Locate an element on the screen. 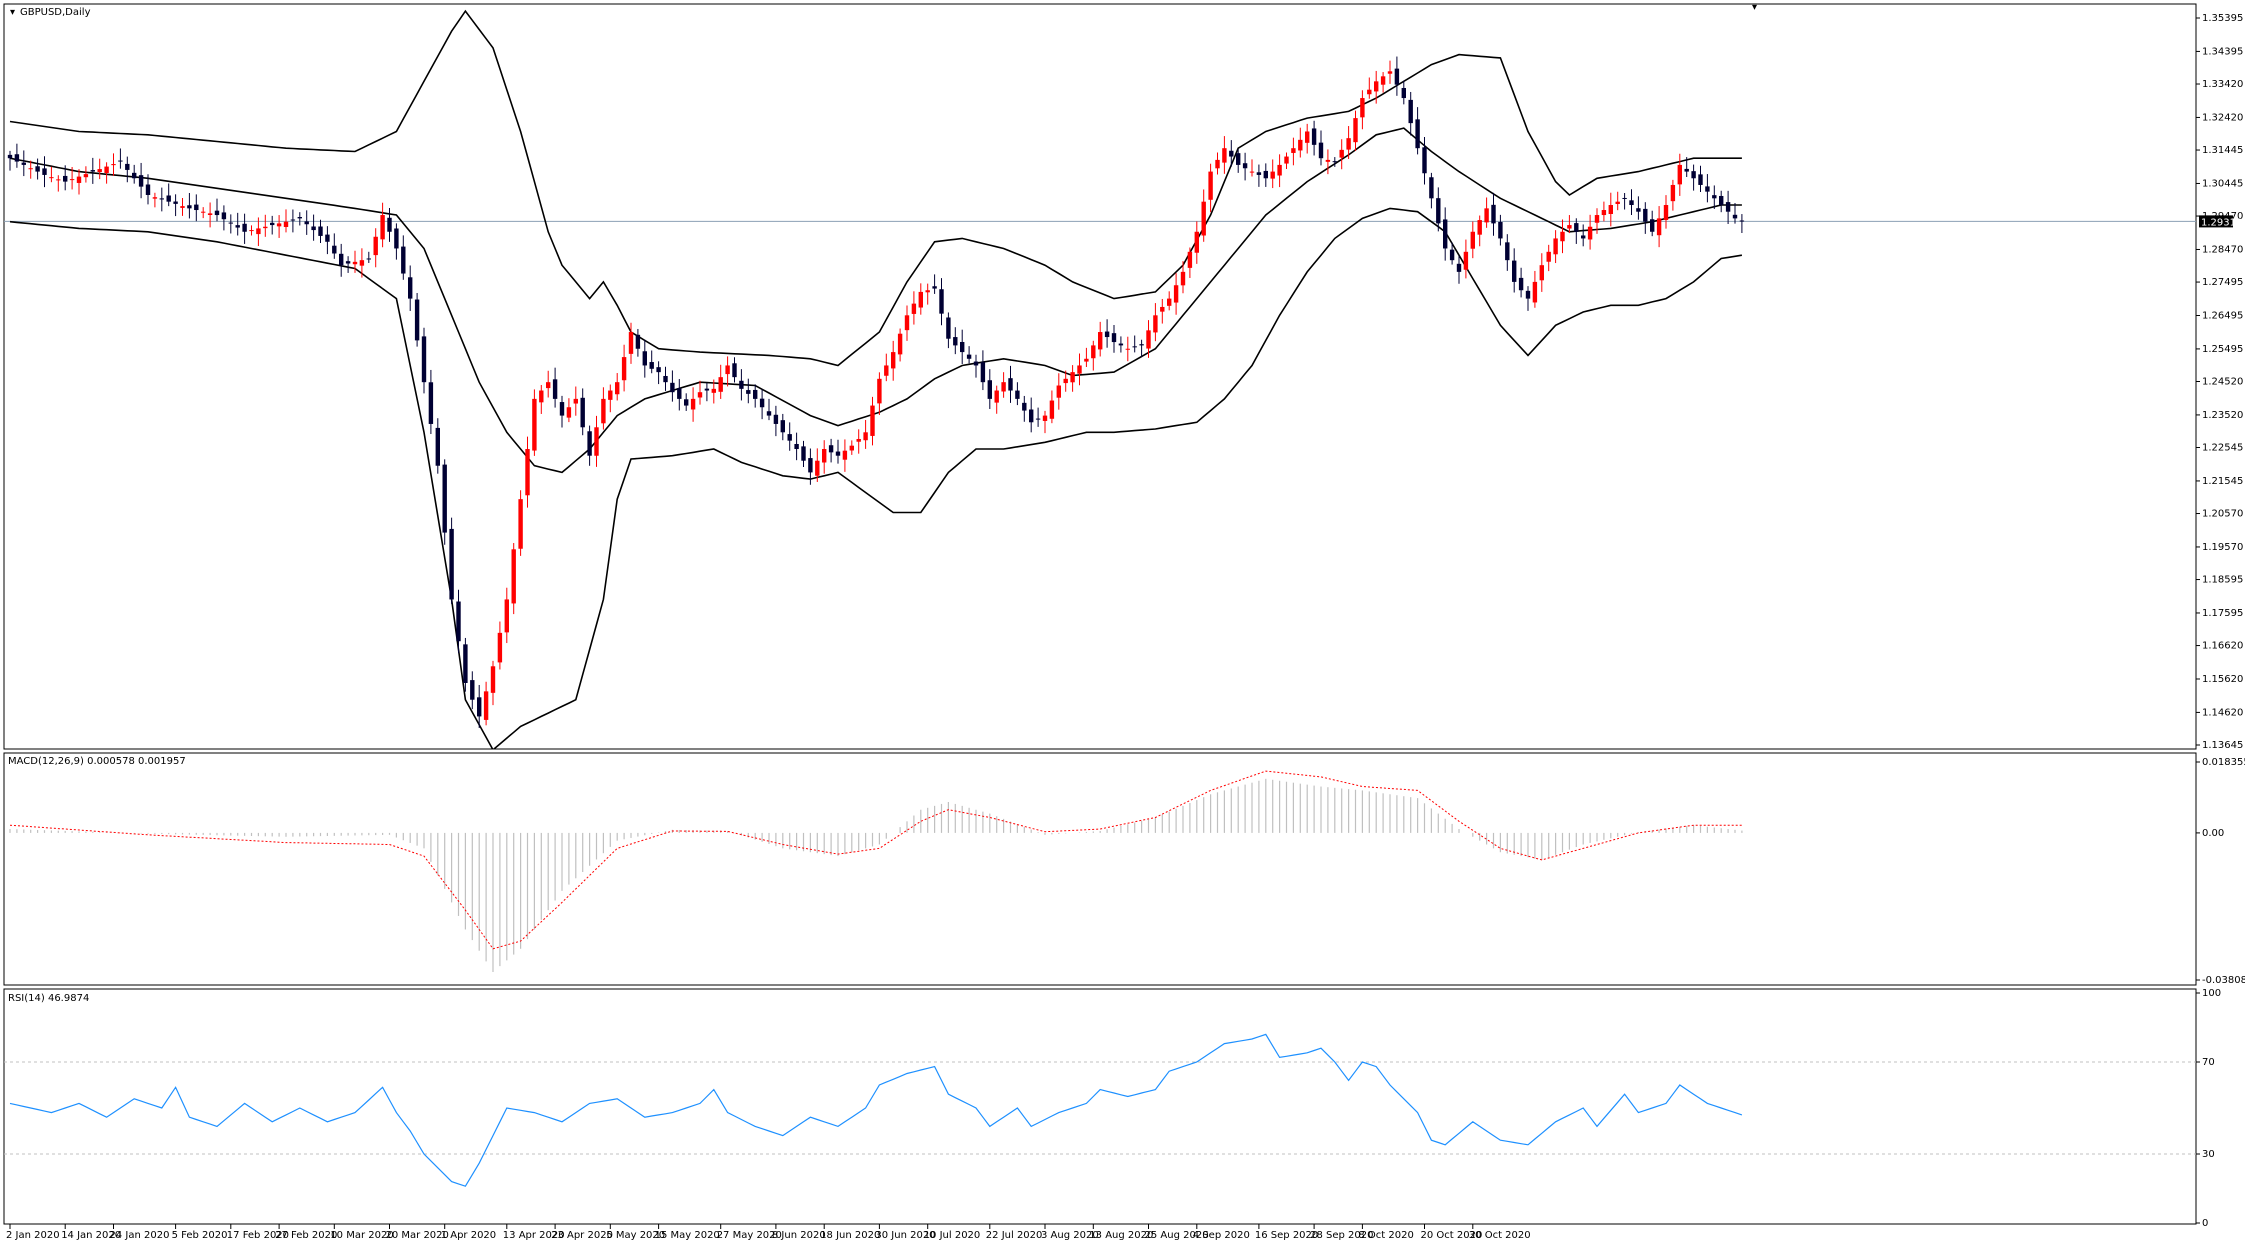 Image resolution: width=2245 pixels, height=1249 pixels. price-tick-label: 1.16620 is located at coordinates (2222, 646).